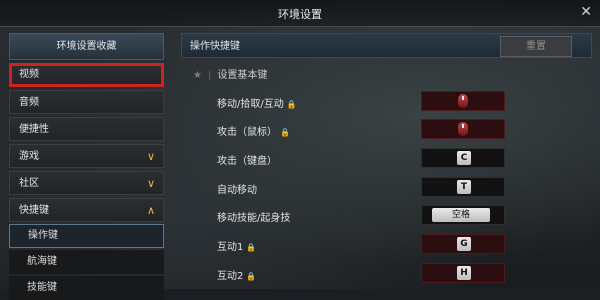  Describe the element at coordinates (253, 132) in the screenshot. I see `keybind-label: 攻击（鼠标） 🔒` at that location.